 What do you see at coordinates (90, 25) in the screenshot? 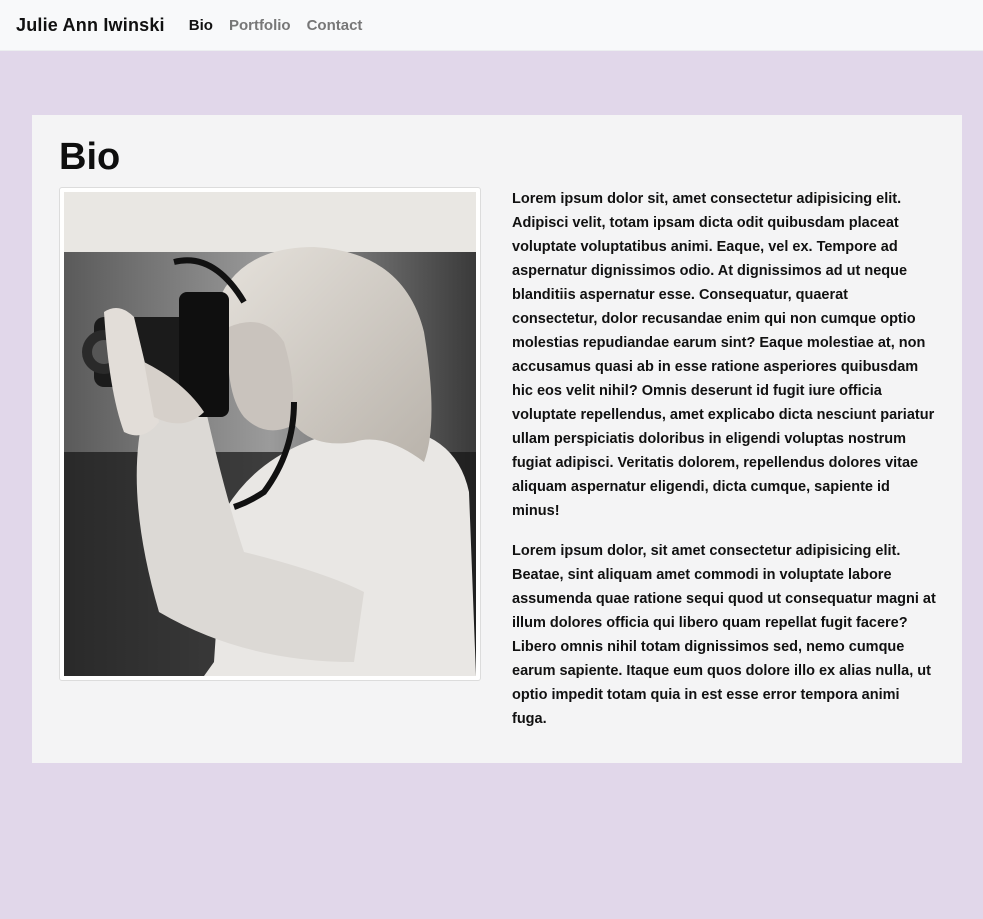
I see `brand-link: Julie Ann Iwinski` at bounding box center [90, 25].